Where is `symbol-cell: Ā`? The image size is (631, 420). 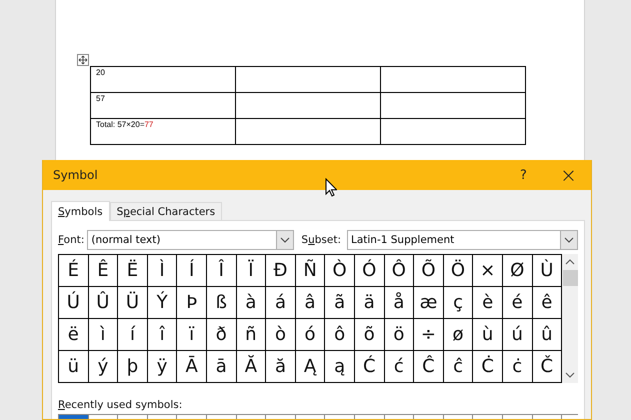
symbol-cell: Ā is located at coordinates (192, 367).